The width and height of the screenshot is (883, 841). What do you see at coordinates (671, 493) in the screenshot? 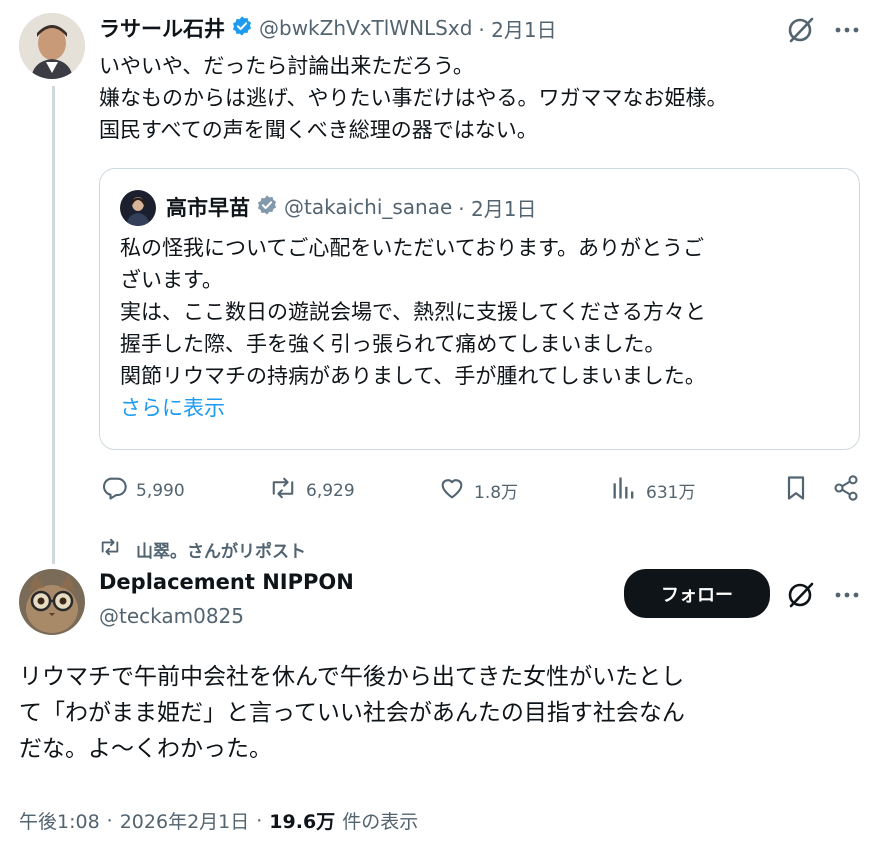
I see `views-count: 631万` at bounding box center [671, 493].